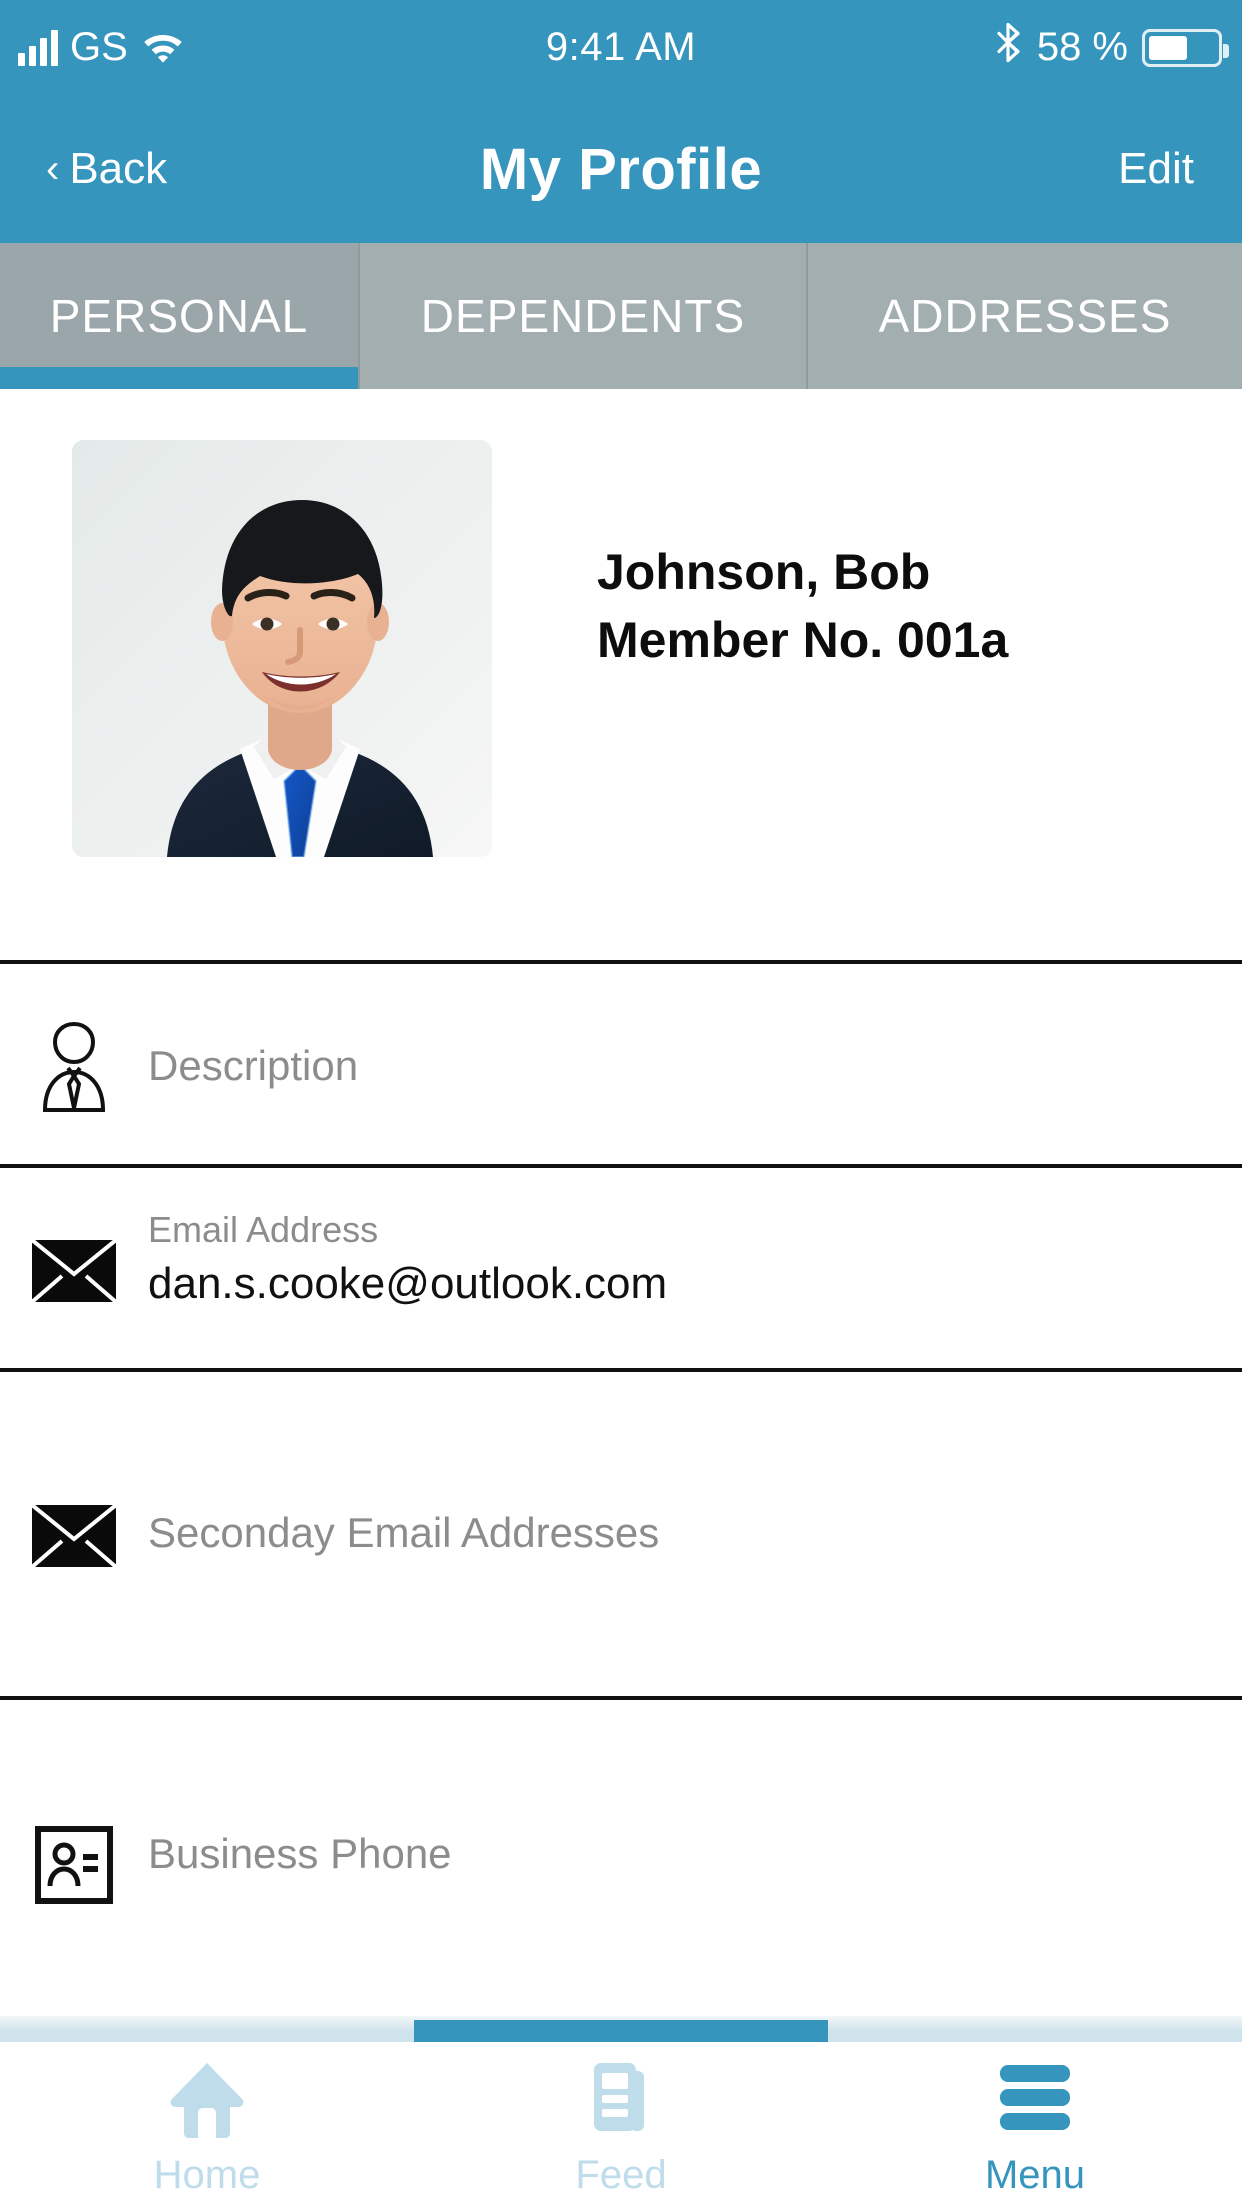  Describe the element at coordinates (621, 1062) in the screenshot. I see `field-row-description: Description` at that location.